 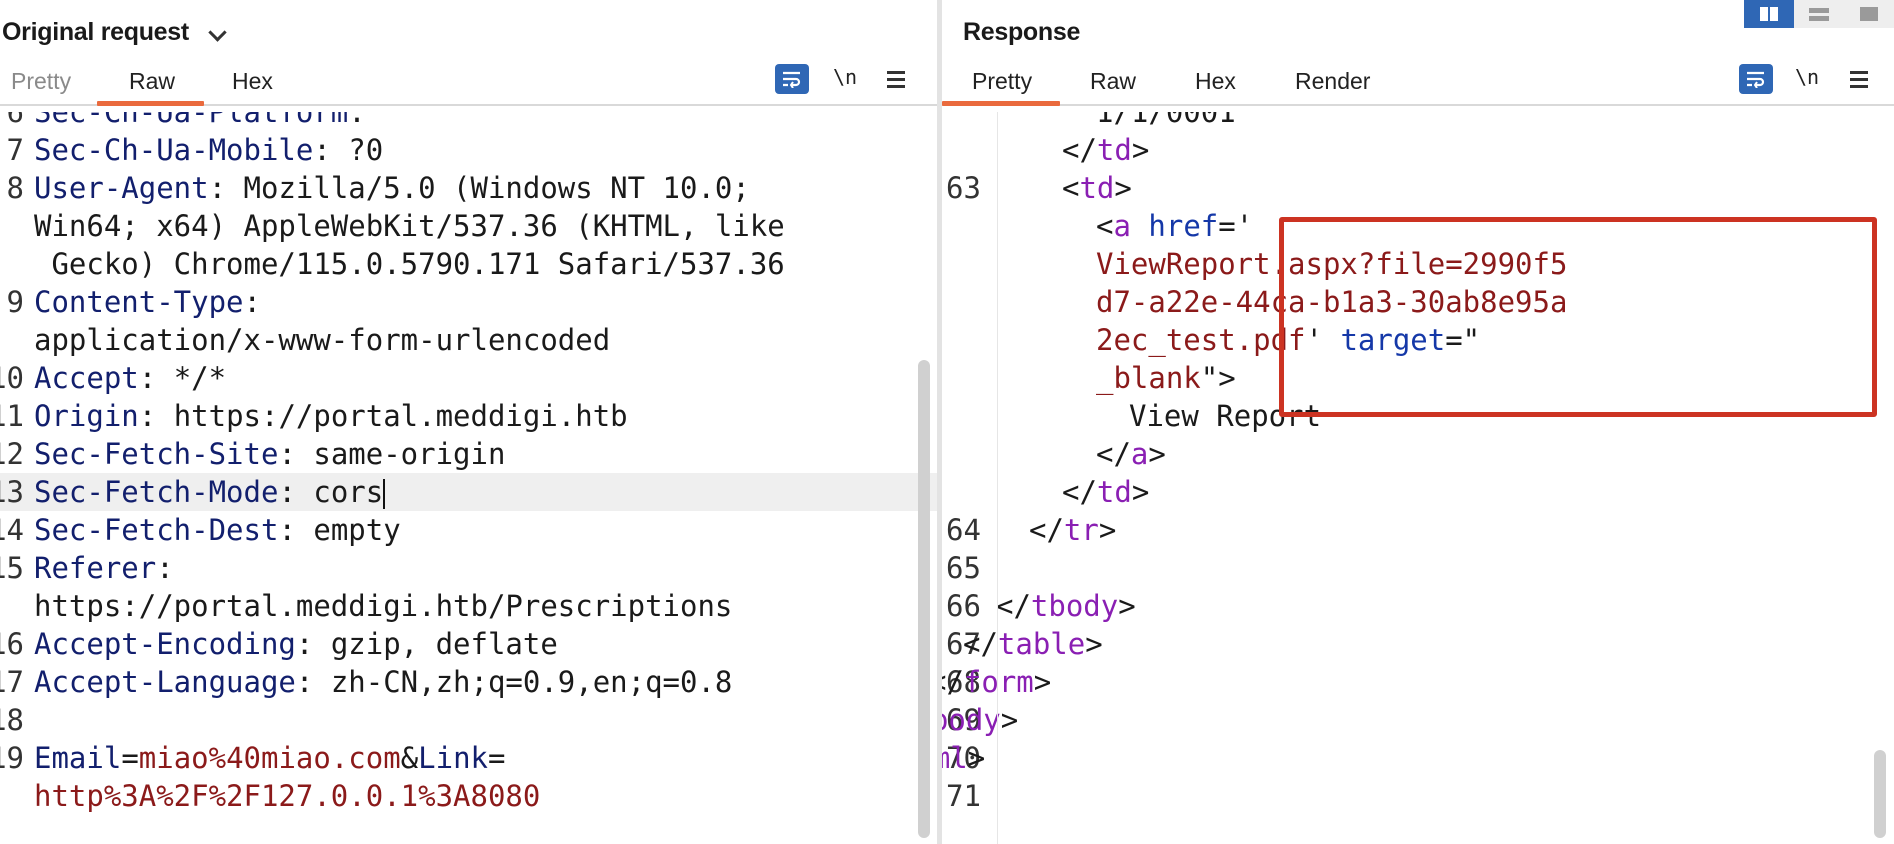 What do you see at coordinates (468, 150) in the screenshot?
I see `code-line: 7 Sec-Ch-Ua-Mobile: ?0` at bounding box center [468, 150].